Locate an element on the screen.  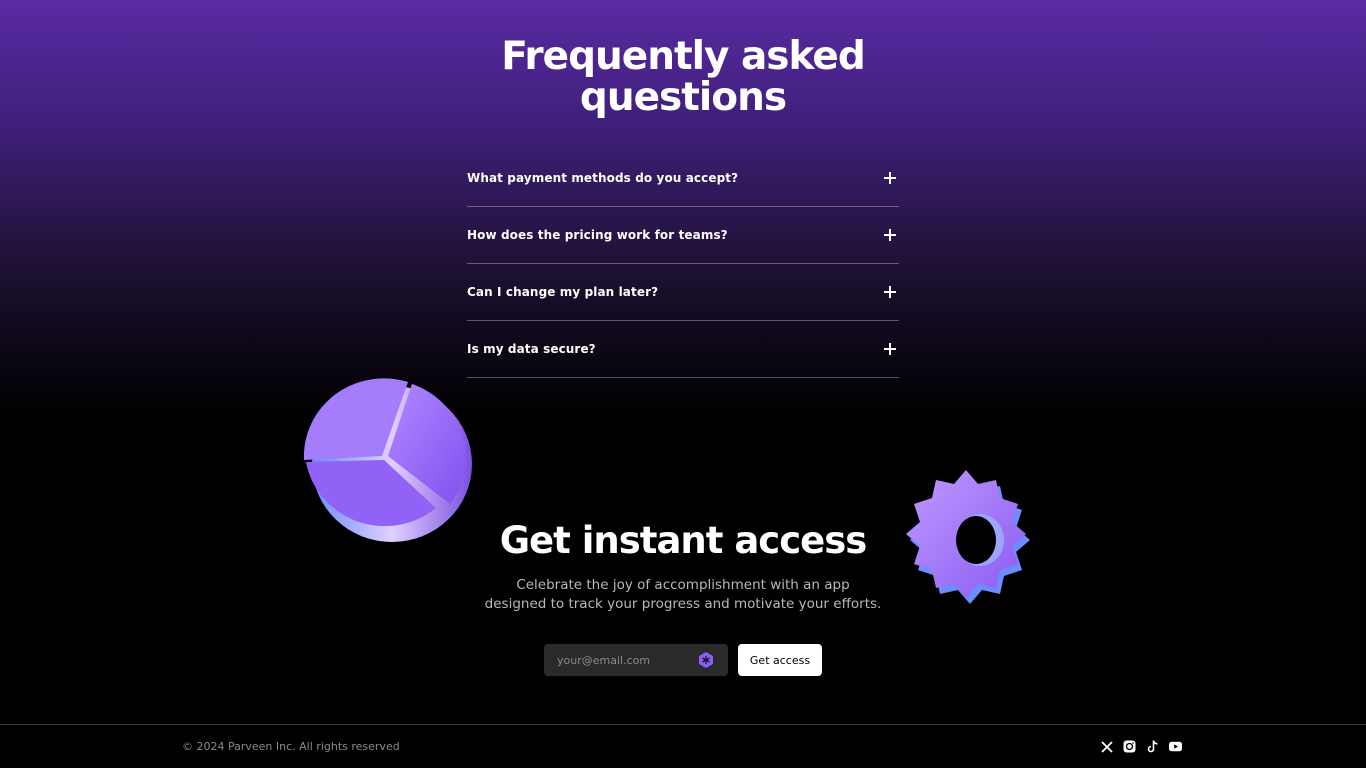
faq-item-team-pricing: How does the pricing work for teams? is located at coordinates (683, 235).